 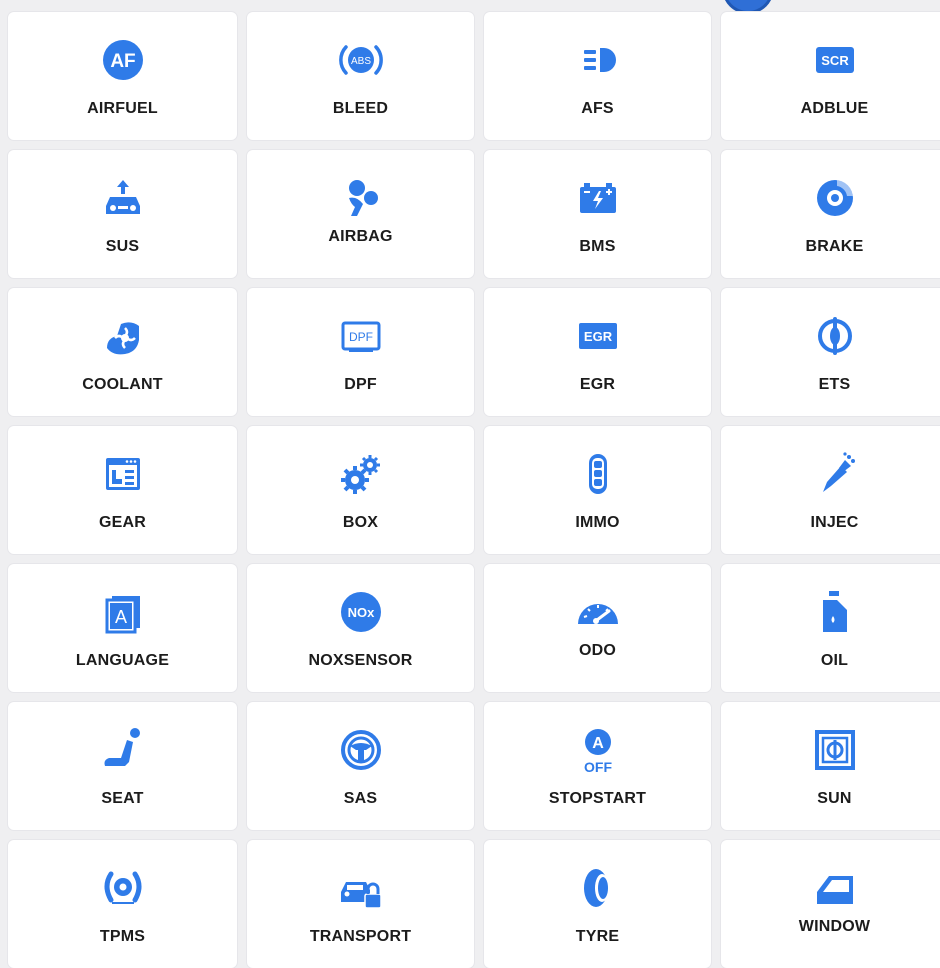 I want to click on function-tile-sun: SUN, so click(x=830, y=766).